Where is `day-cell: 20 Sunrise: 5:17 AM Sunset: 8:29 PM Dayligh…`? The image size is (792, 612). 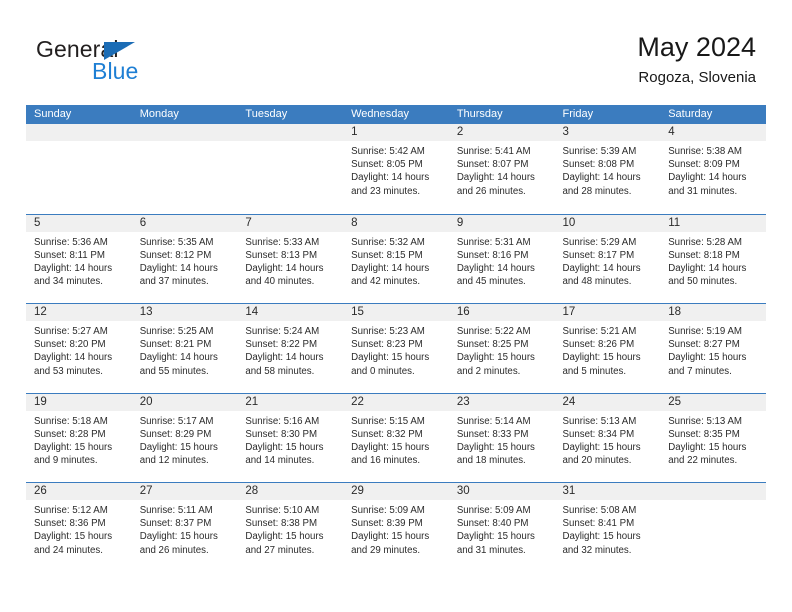 day-cell: 20 Sunrise: 5:17 AM Sunset: 8:29 PM Dayligh… is located at coordinates (184, 437).